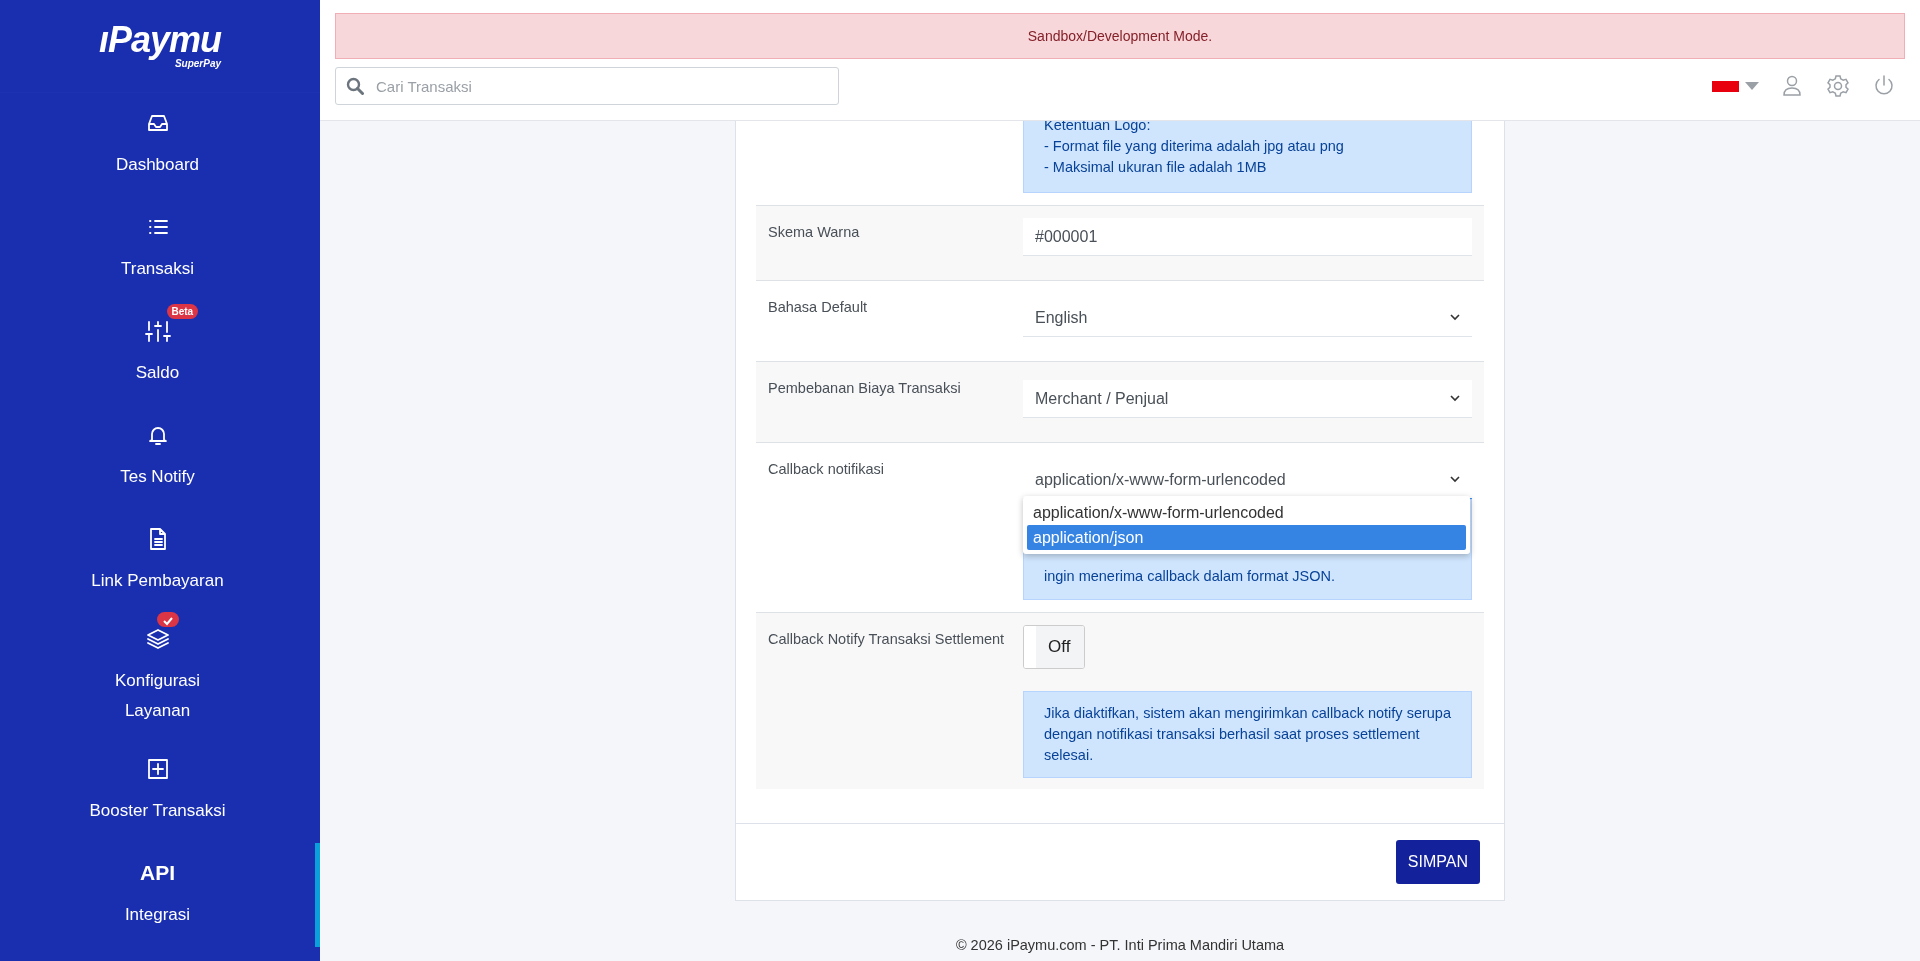 Image resolution: width=1920 pixels, height=961 pixels. What do you see at coordinates (1156, 167) in the screenshot?
I see `info-text: - Maksimal ukuran file adalah 1MB` at bounding box center [1156, 167].